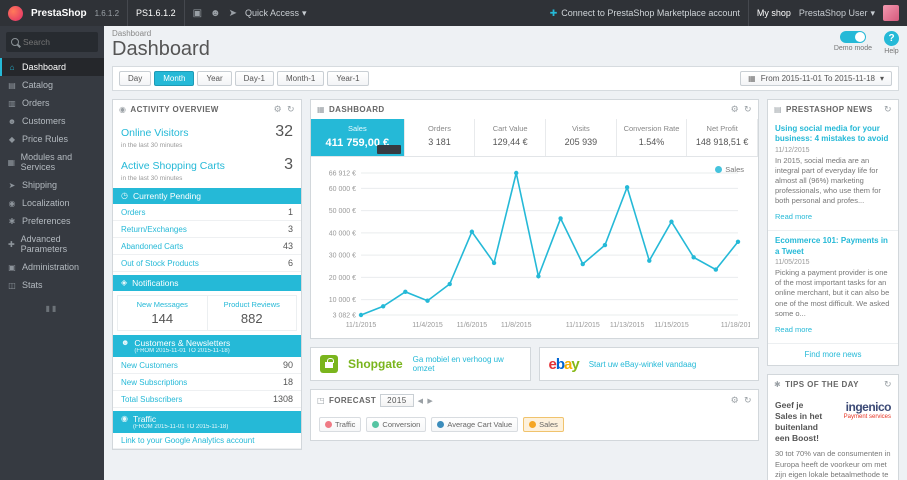 The image size is (907, 480). What do you see at coordinates (342, 278) in the screenshot?
I see `svg-text: 20 000 €` at bounding box center [342, 278].